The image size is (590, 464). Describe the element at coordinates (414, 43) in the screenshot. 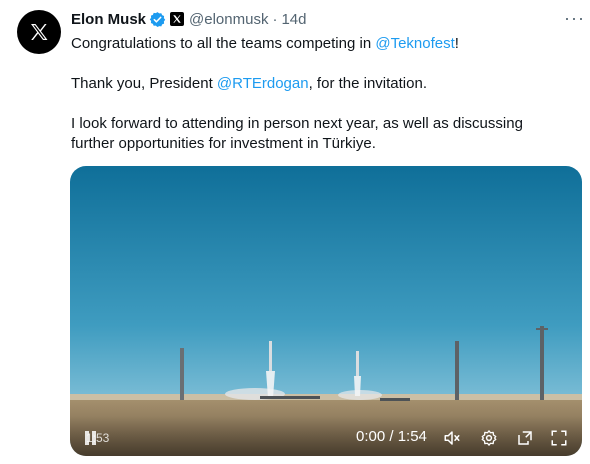

I see `mention-link: @Teknofest` at that location.